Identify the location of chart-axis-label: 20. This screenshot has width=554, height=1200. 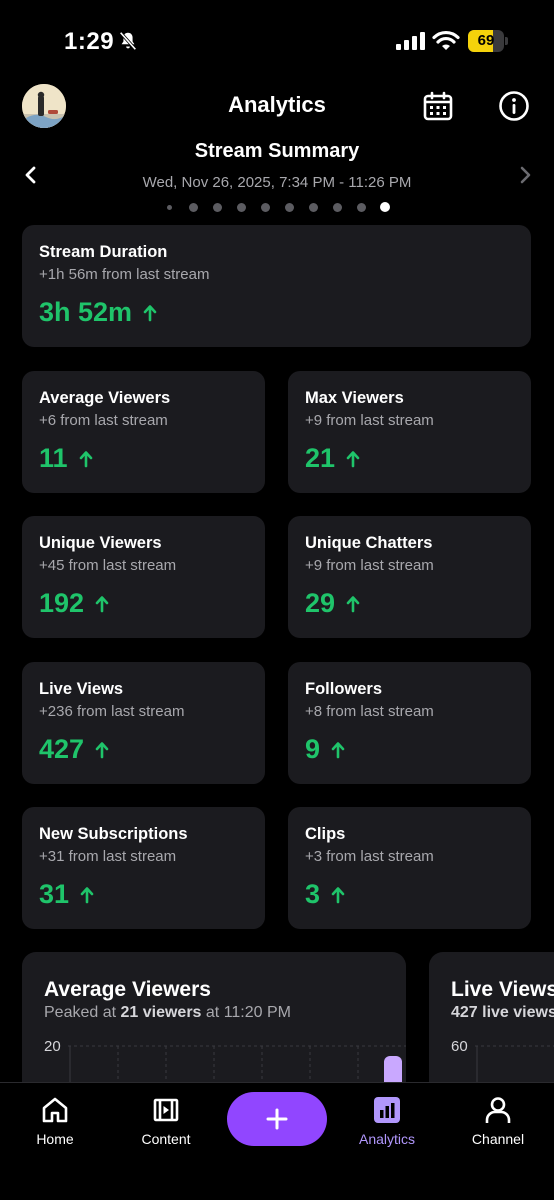
(52, 1046).